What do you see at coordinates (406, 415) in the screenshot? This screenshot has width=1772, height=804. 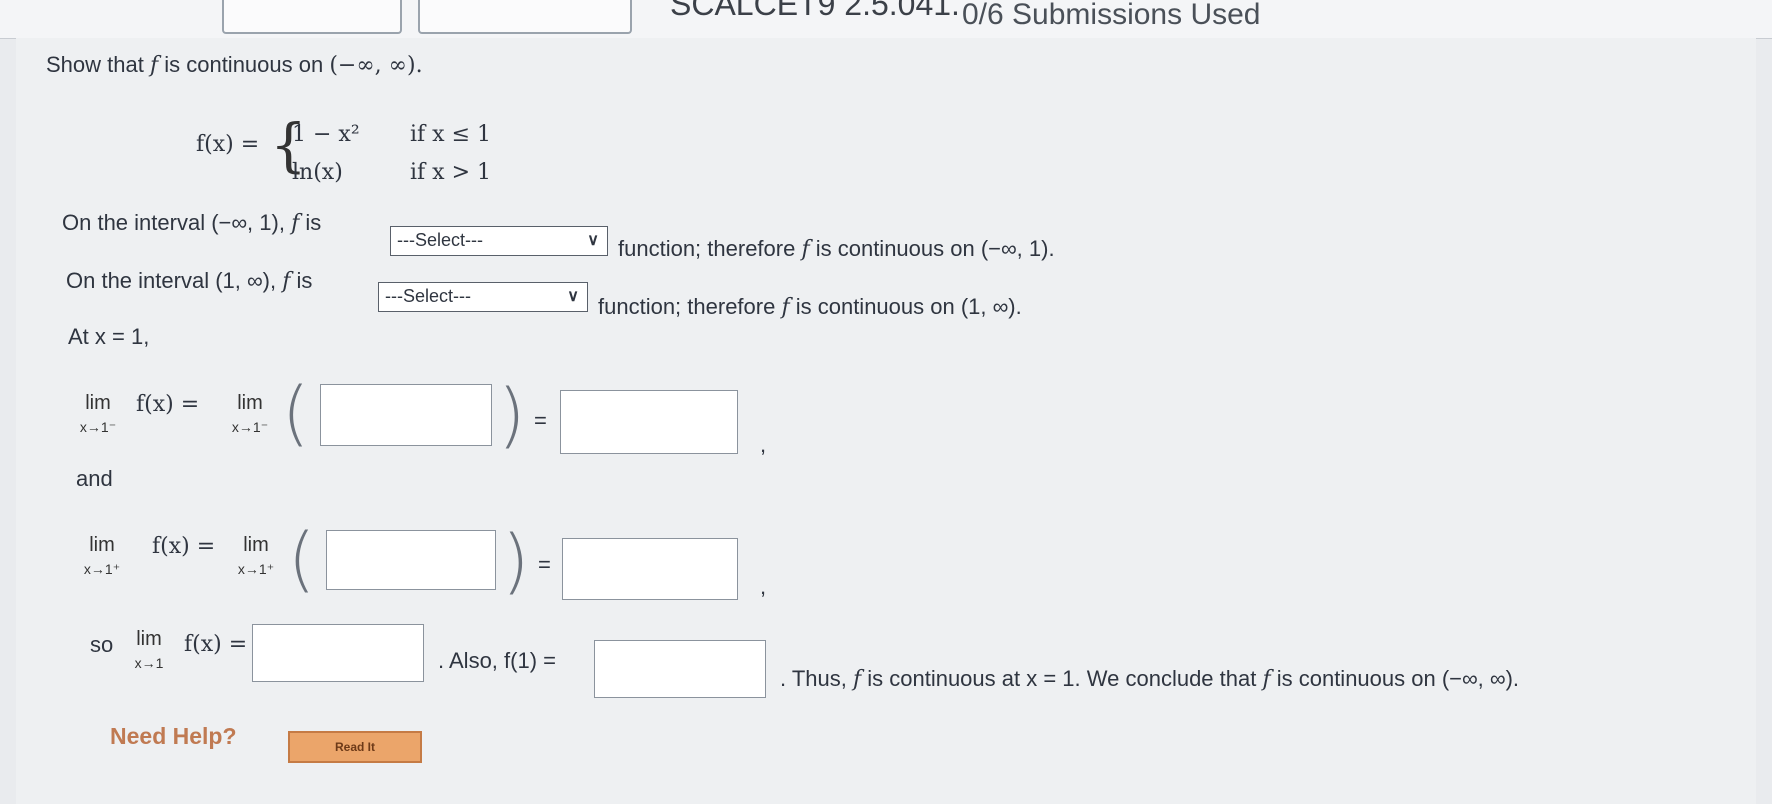 I see `left-limit-expression-input` at bounding box center [406, 415].